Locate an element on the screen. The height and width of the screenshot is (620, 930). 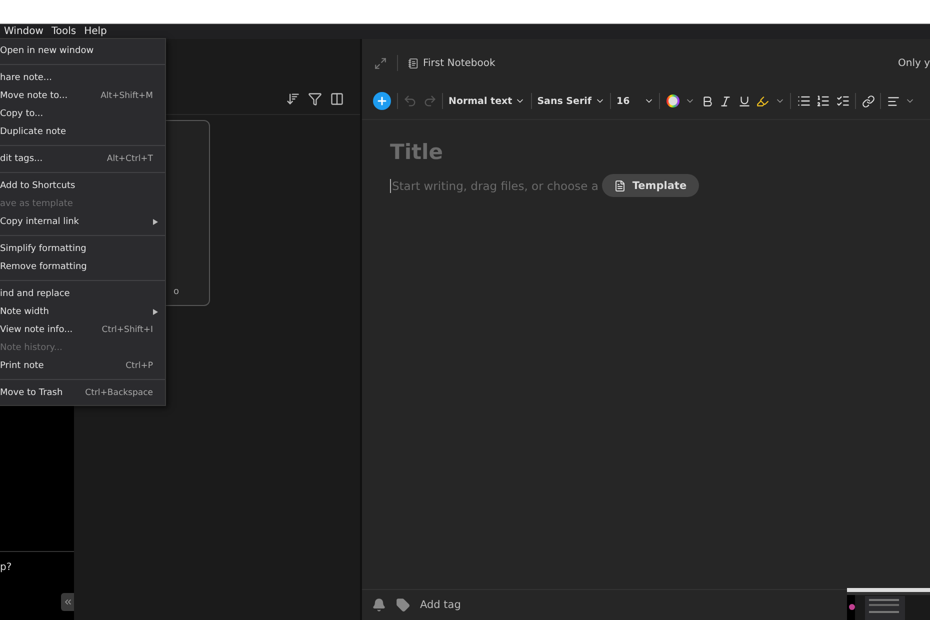
menu-bar-item: Help is located at coordinates (95, 31).